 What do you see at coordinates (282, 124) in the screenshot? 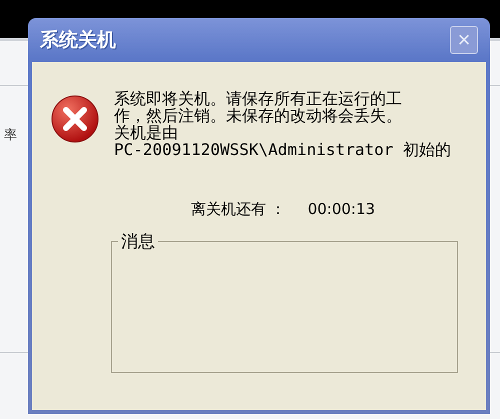
I see `shutdown-message: 系统即将关机。请保存所有正在运行的工 作，然后注销。未保存的改动将会丢失。 关机是由 PC-20091120WSSK\Administrator 初始的` at bounding box center [282, 124].